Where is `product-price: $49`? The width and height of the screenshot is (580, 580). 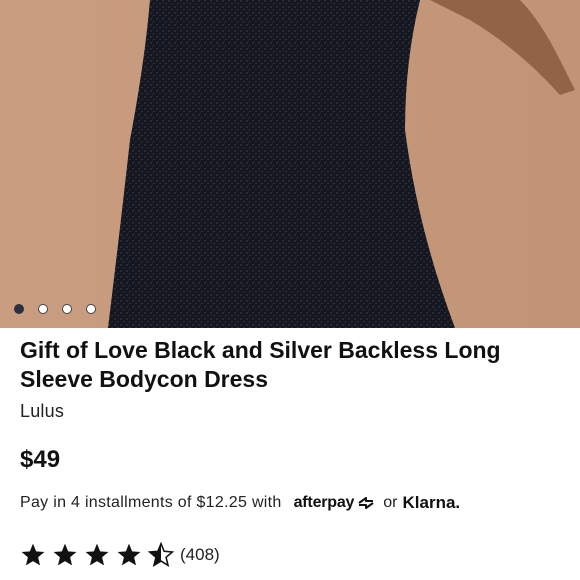 product-price: $49 is located at coordinates (40, 459).